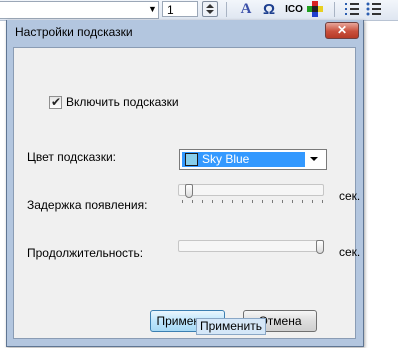  Describe the element at coordinates (71, 157) in the screenshot. I see `tooltip-color-label: Цвет подсказки:` at that location.